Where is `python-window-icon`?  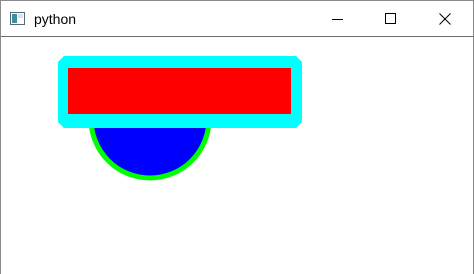 python-window-icon is located at coordinates (17, 18).